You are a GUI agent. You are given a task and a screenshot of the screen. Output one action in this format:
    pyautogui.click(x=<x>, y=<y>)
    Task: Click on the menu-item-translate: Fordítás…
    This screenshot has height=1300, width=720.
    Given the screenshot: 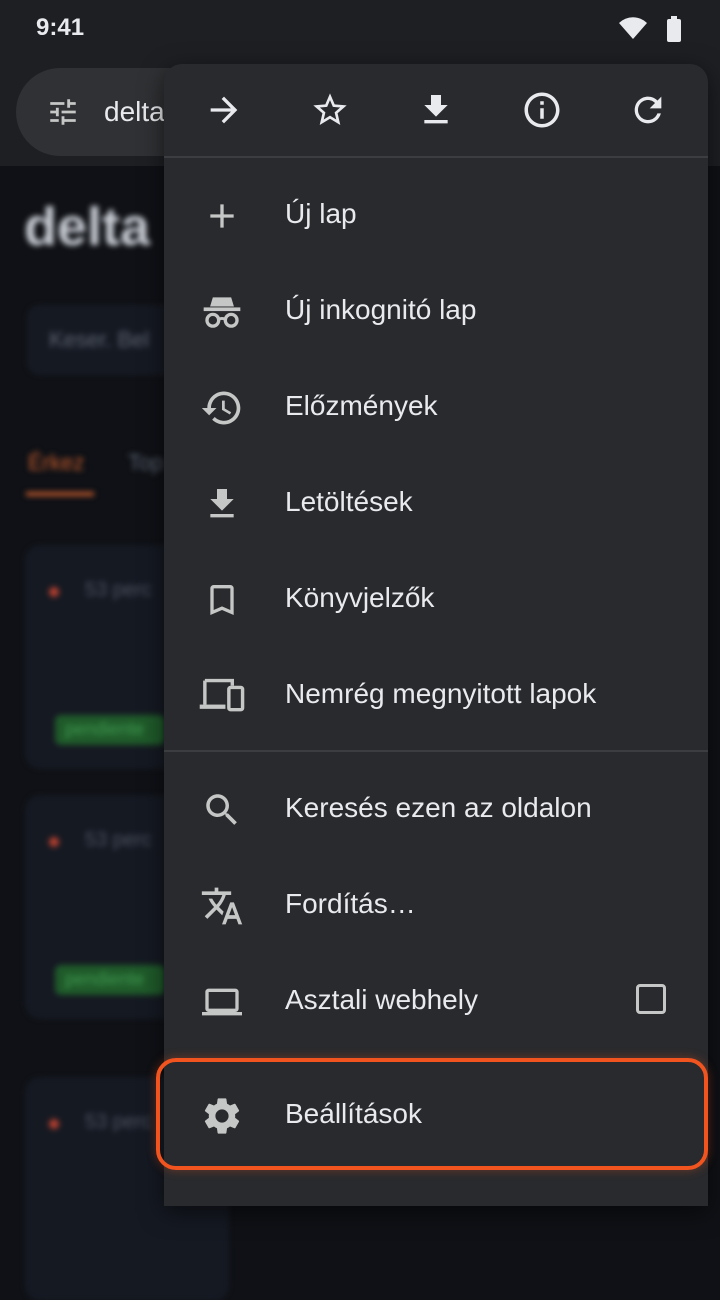 What is the action you would take?
    pyautogui.click(x=436, y=906)
    